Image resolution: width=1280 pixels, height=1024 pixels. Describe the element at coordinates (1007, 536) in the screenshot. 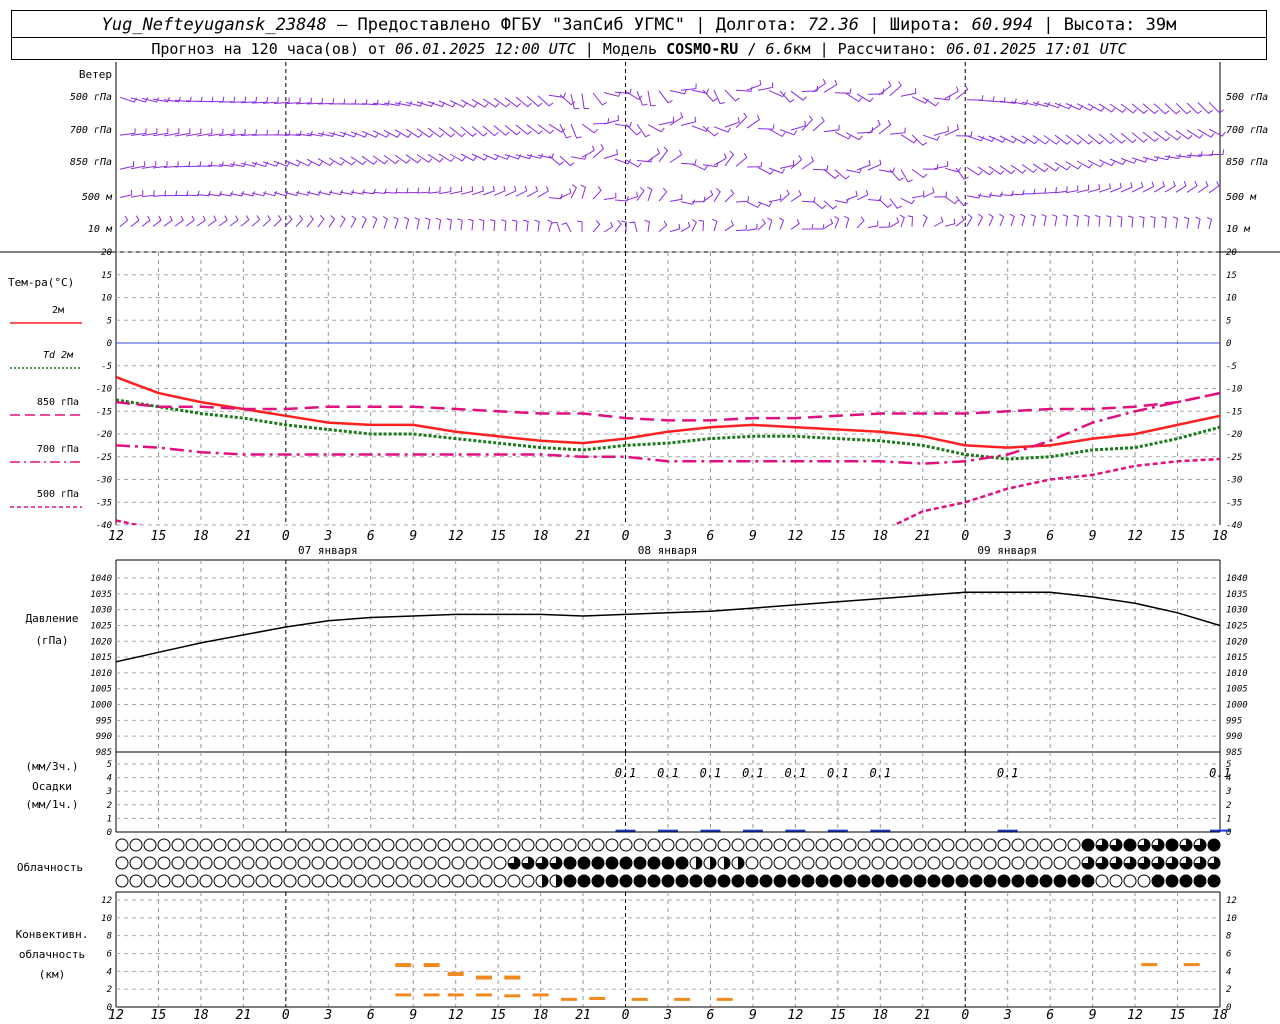

I see `time-tick-top: 3` at that location.